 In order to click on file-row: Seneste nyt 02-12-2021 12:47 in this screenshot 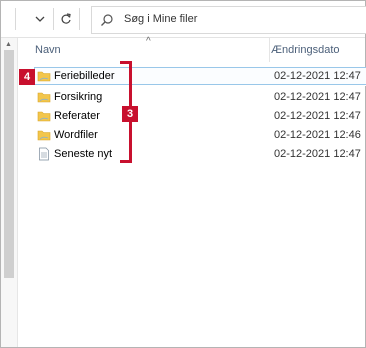, I will do `click(192, 154)`.